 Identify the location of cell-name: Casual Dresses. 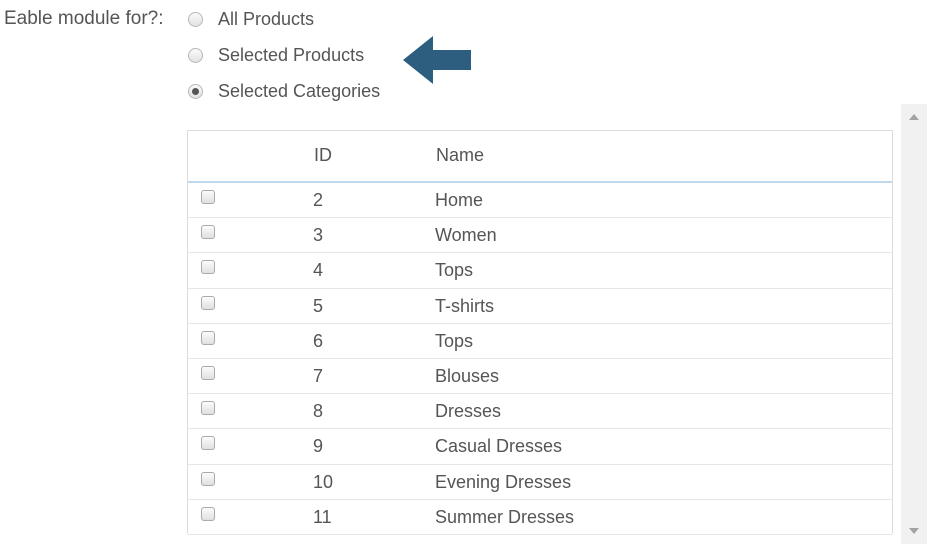
(499, 446).